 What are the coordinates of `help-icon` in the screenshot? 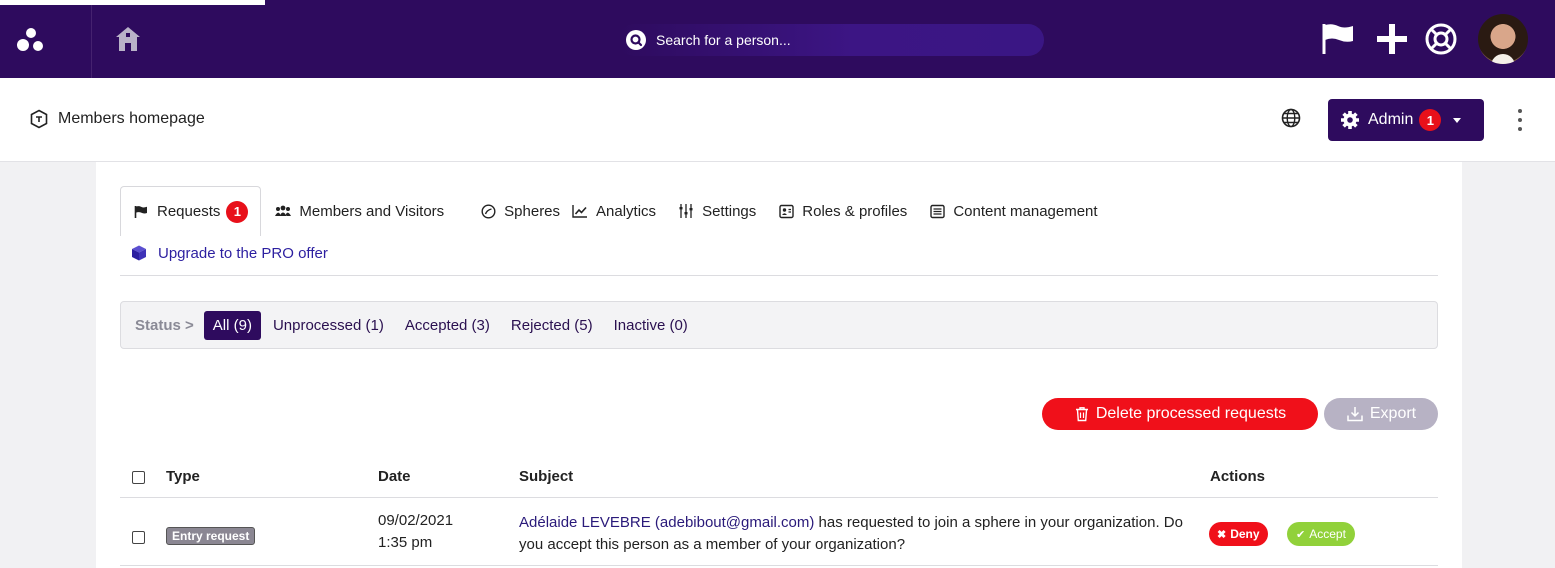 It's located at (1444, 39).